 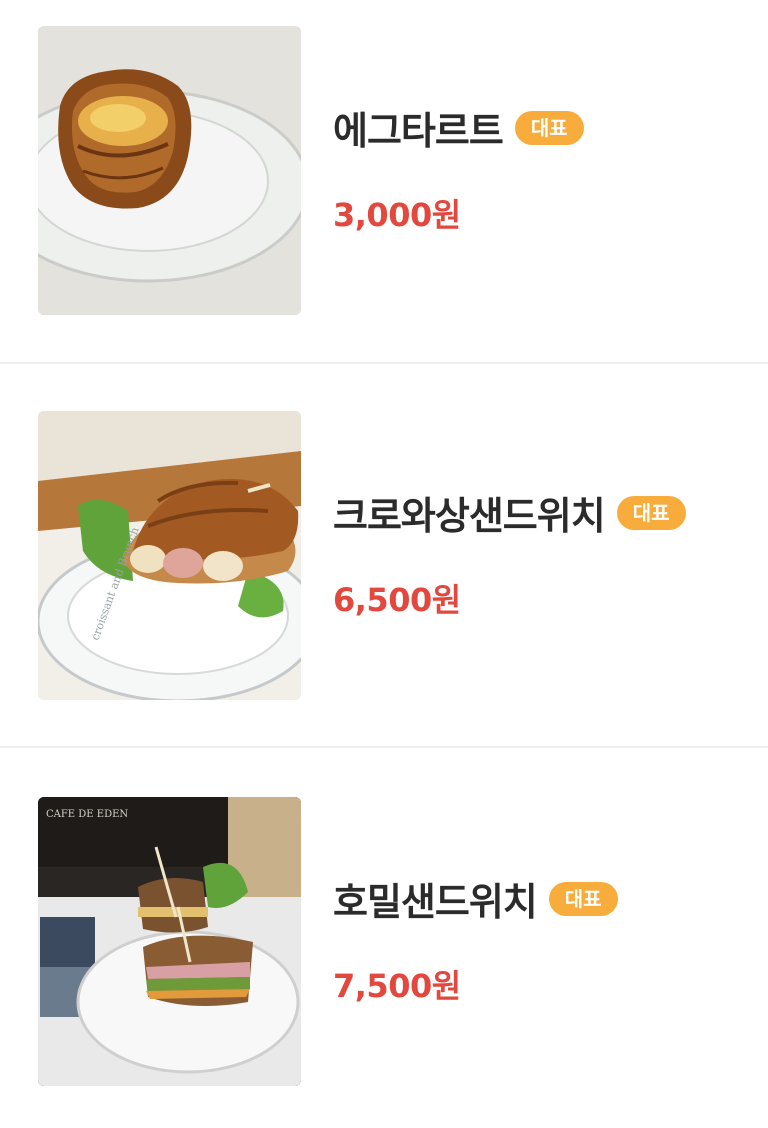 What do you see at coordinates (87, 814) in the screenshot?
I see `sign-text: CAFE DE EDEN` at bounding box center [87, 814].